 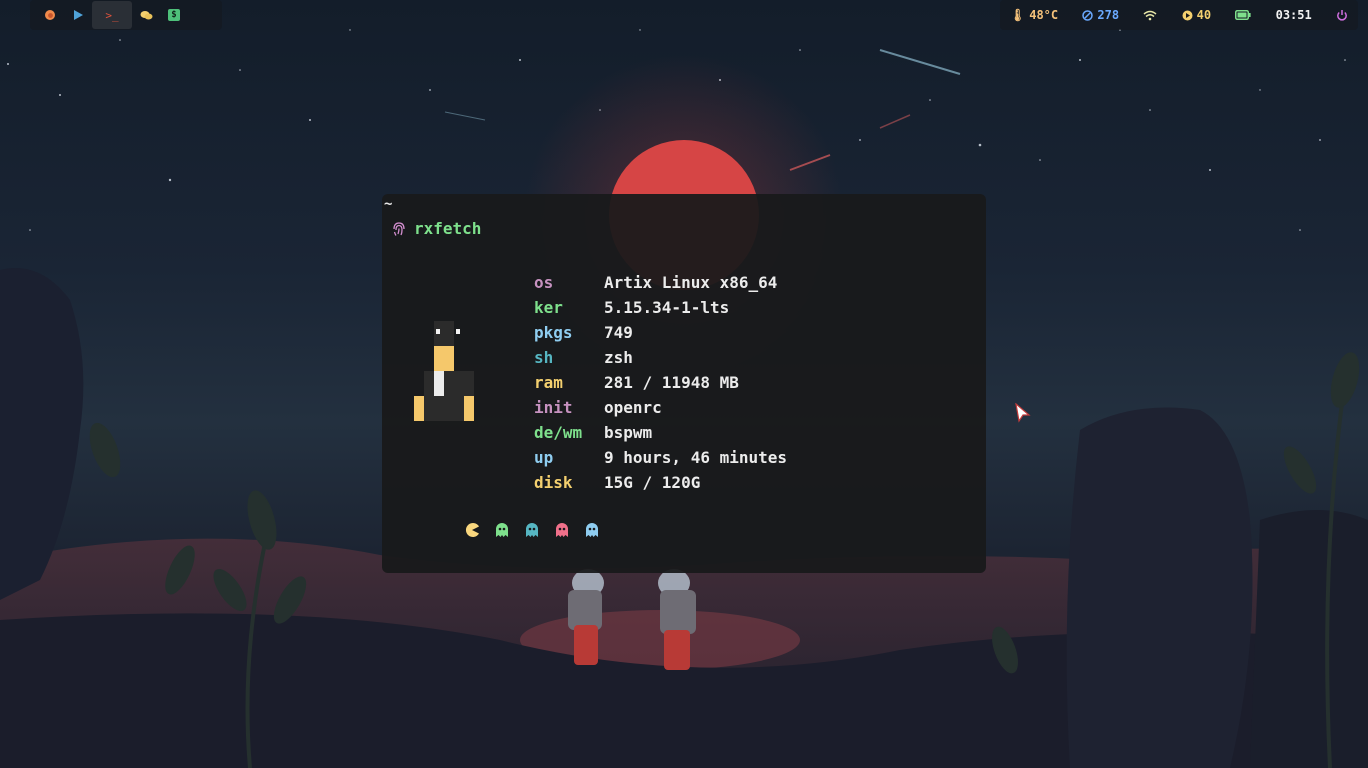 I want to click on clock-module: 03:51, so click(x=1294, y=15).